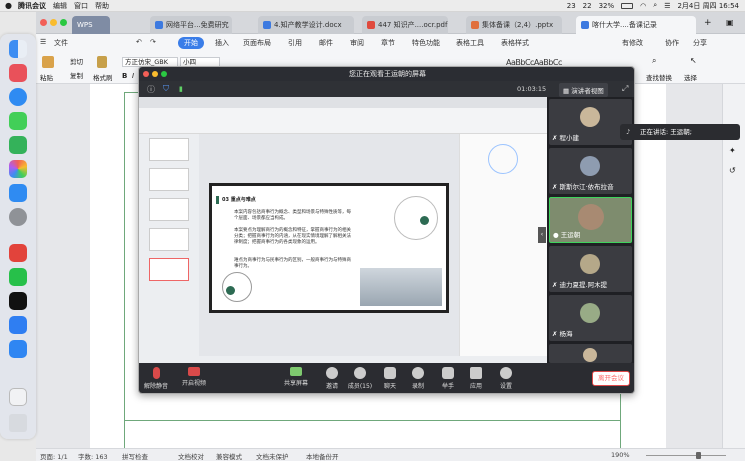 This screenshot has height=461, width=745. Describe the element at coordinates (470, 43) in the screenshot. I see `ribbon-tab-table-tools: 表格工具` at that location.